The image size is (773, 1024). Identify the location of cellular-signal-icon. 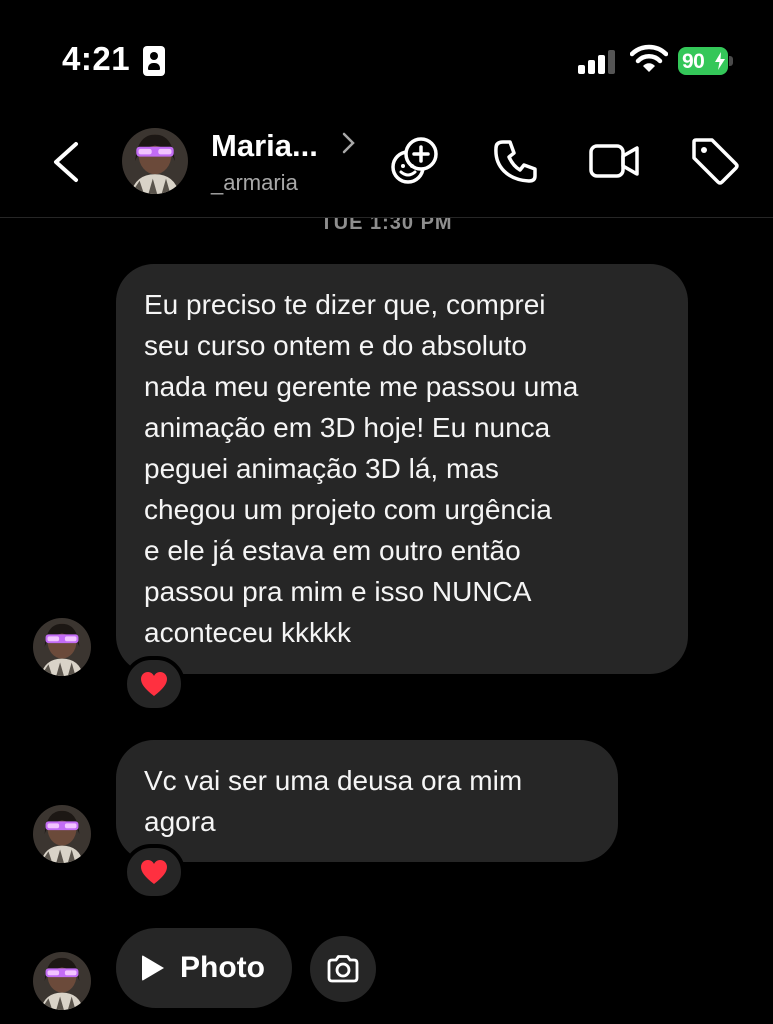
(598, 62).